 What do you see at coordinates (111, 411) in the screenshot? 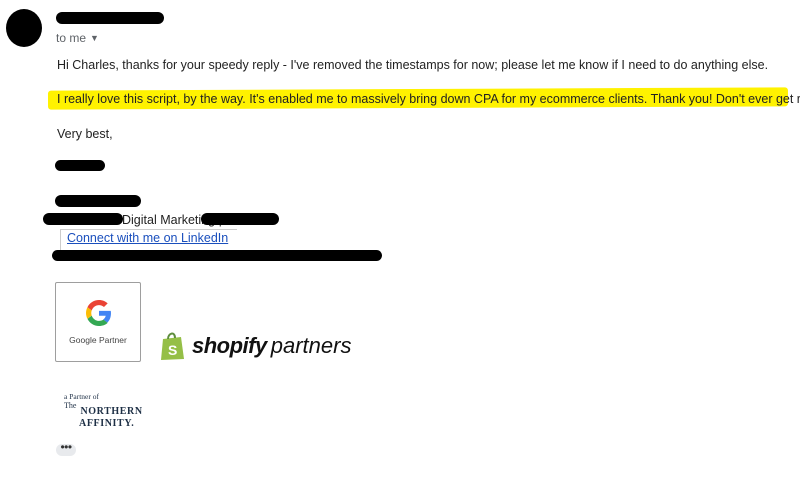
I see `na-northern: NORTHERN` at bounding box center [111, 411].